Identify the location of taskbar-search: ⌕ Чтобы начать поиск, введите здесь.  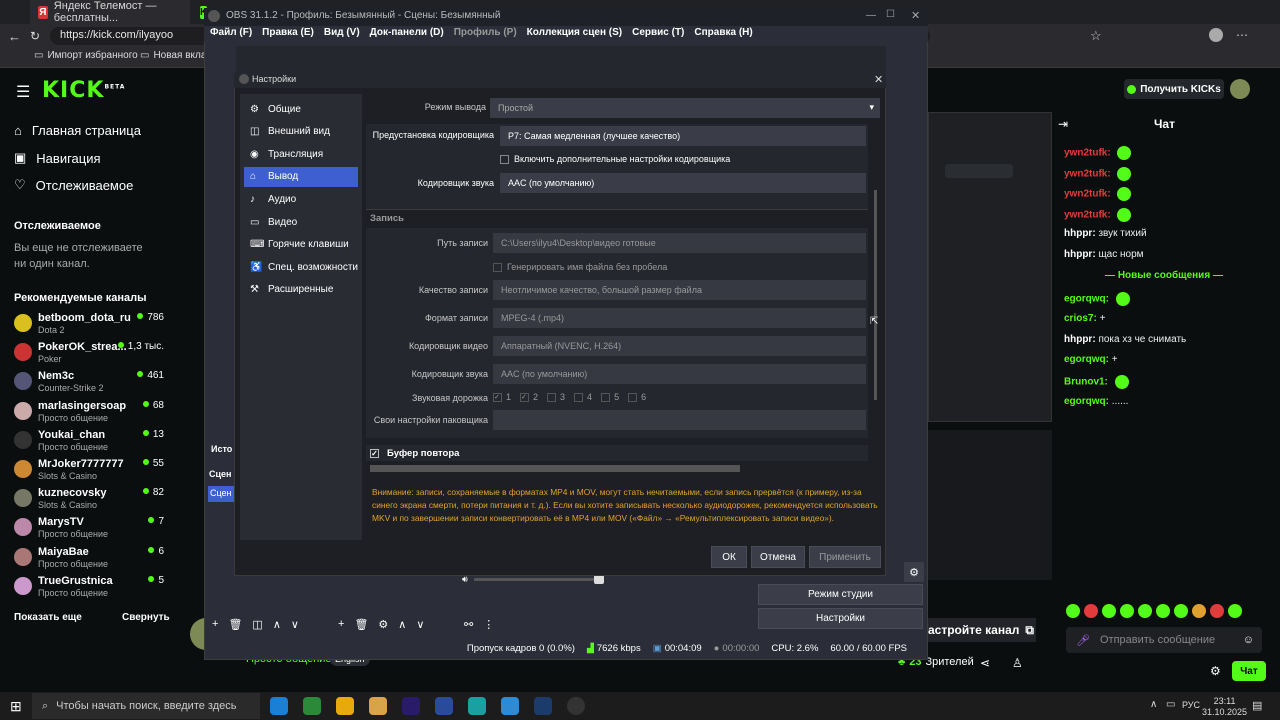
(146, 706).